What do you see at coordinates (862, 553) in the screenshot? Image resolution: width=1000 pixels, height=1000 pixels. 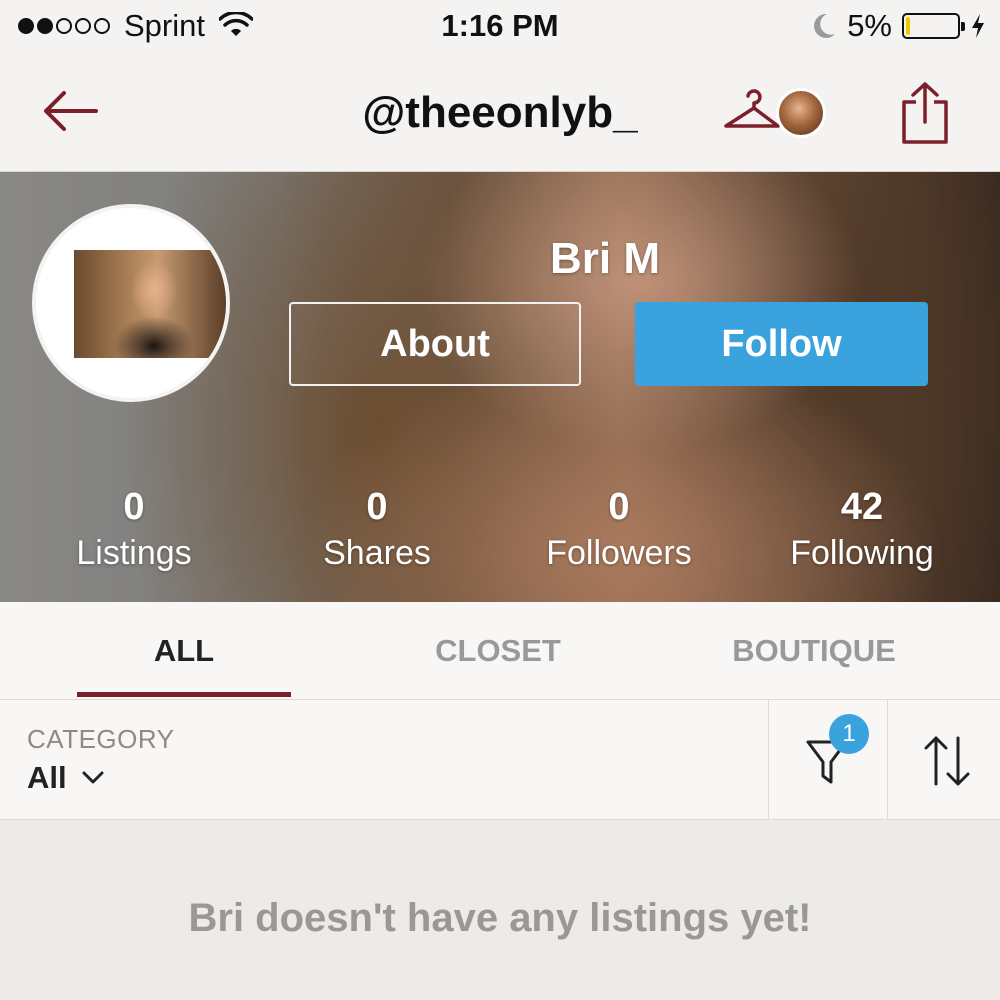 I see `stat-label: Following` at bounding box center [862, 553].